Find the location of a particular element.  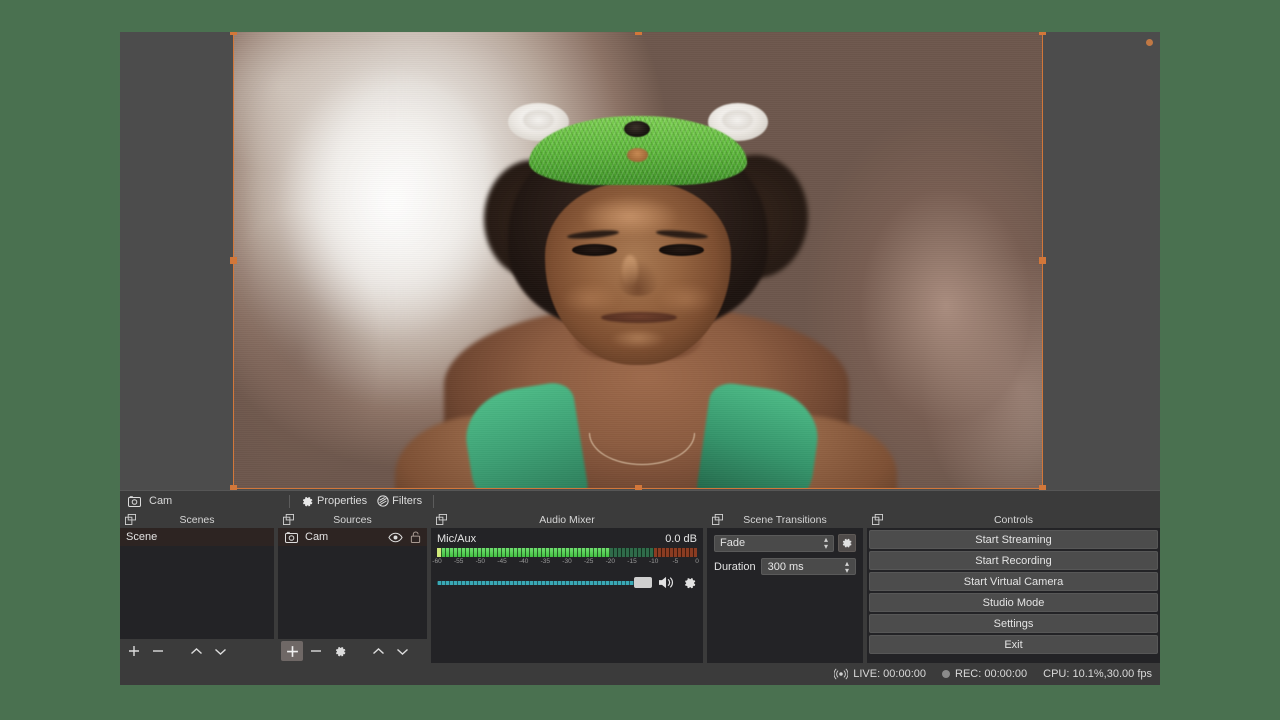

scene-transitions-dock-title: Scene Transitions is located at coordinates (785, 519).